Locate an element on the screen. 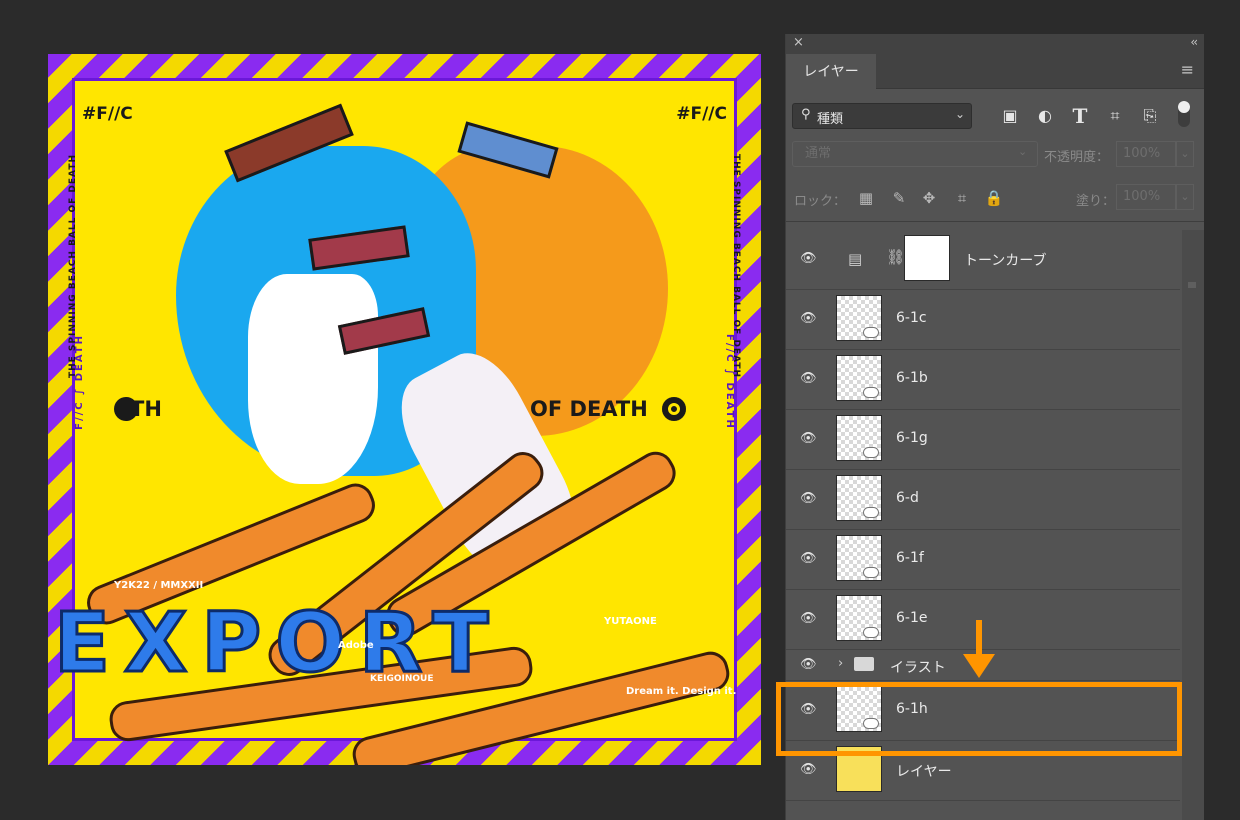 The width and height of the screenshot is (1240, 820). filter-kind-label: 種類 is located at coordinates (830, 119).